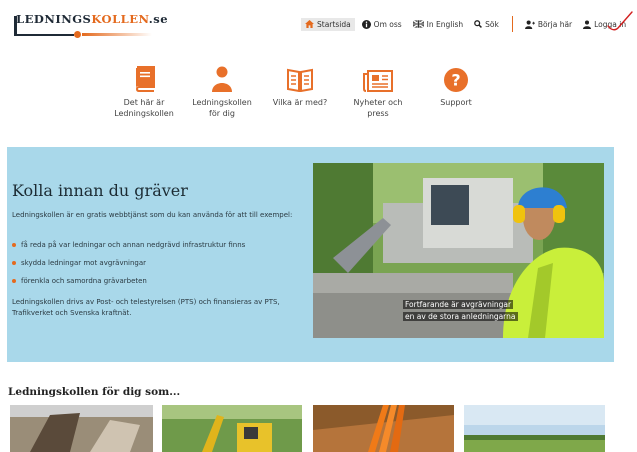 Image resolution: width=637 pixels, height=452 pixels. What do you see at coordinates (100, 190) in the screenshot?
I see `hero-title: Kolla innan du gräver` at bounding box center [100, 190].